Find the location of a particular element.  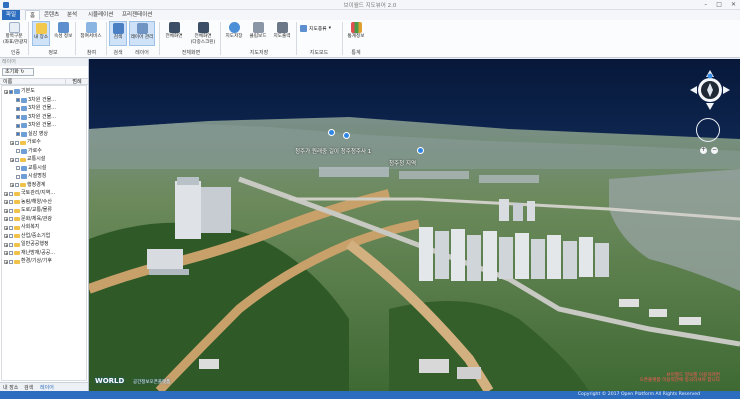

tab-presentation: 프리젠테이션 is located at coordinates (137, 15).